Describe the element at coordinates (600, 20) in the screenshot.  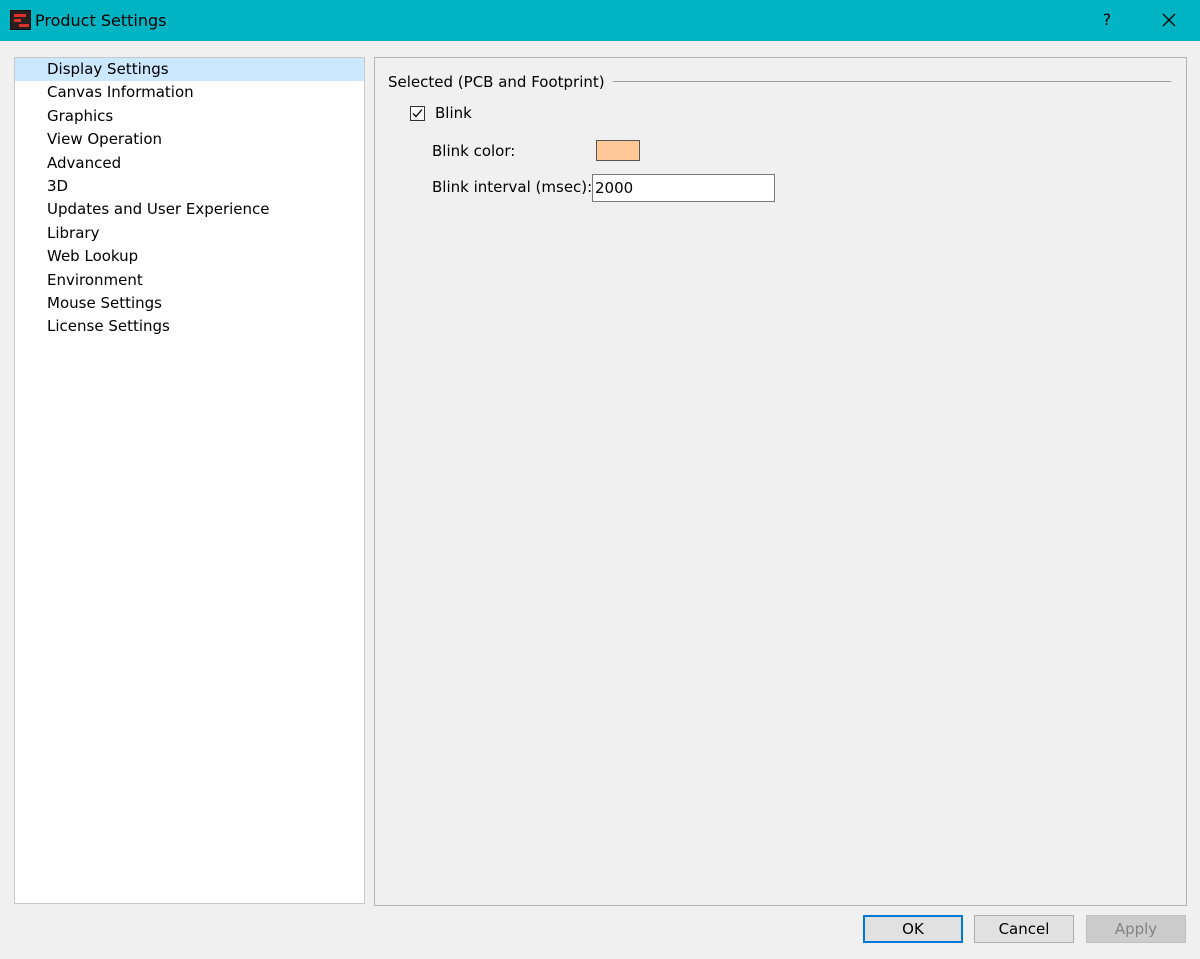
I see `title-bar: Product Settings ?` at that location.